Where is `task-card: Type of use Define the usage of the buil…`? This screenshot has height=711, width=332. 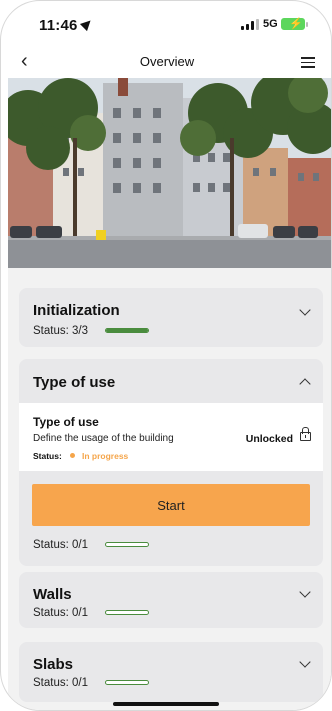 task-card: Type of use Define the usage of the buil… is located at coordinates (171, 437).